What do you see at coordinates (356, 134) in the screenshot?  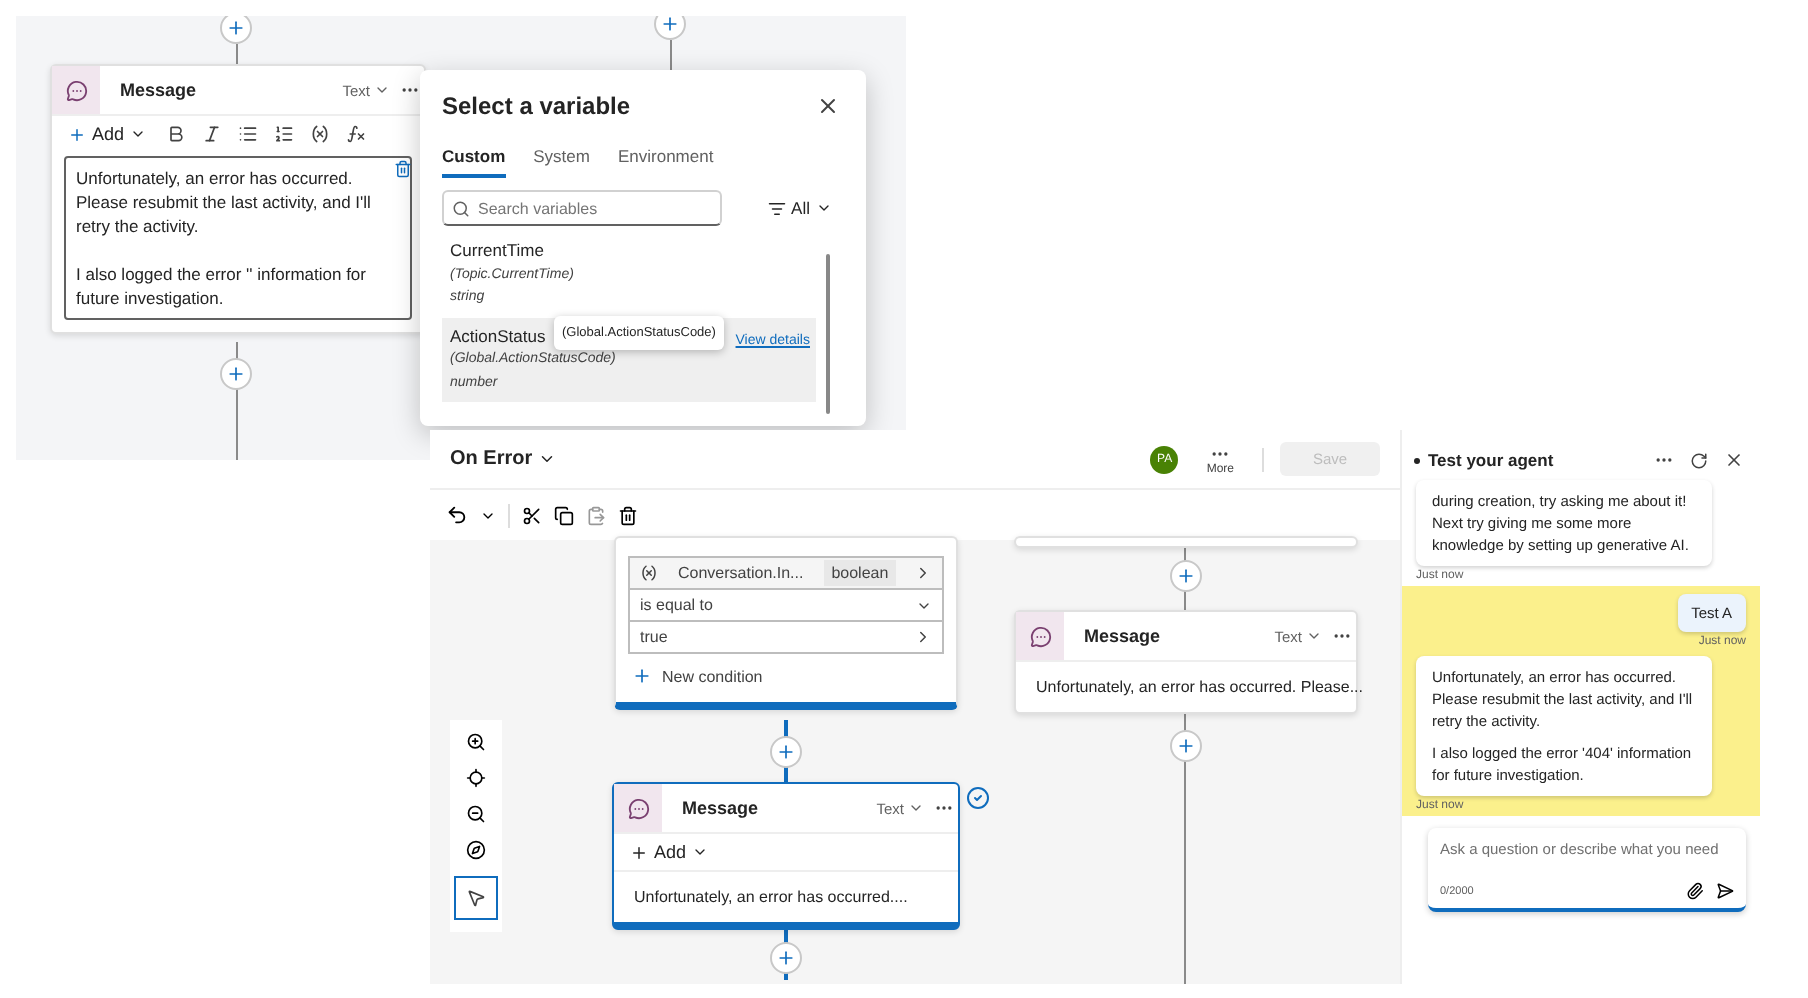 I see `function-icon` at bounding box center [356, 134].